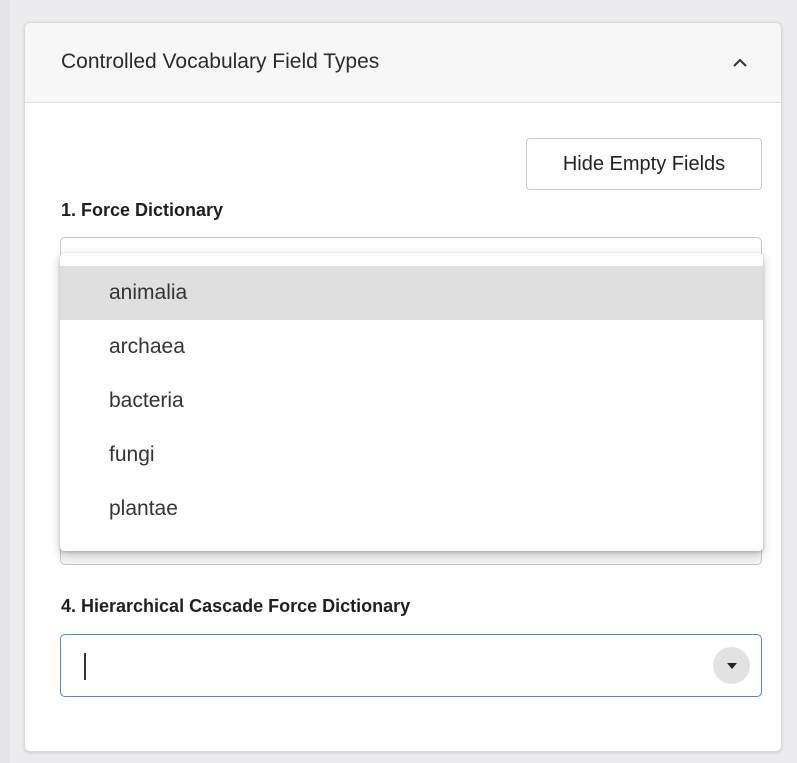  I want to click on dropdown-toggle-button, so click(731, 665).